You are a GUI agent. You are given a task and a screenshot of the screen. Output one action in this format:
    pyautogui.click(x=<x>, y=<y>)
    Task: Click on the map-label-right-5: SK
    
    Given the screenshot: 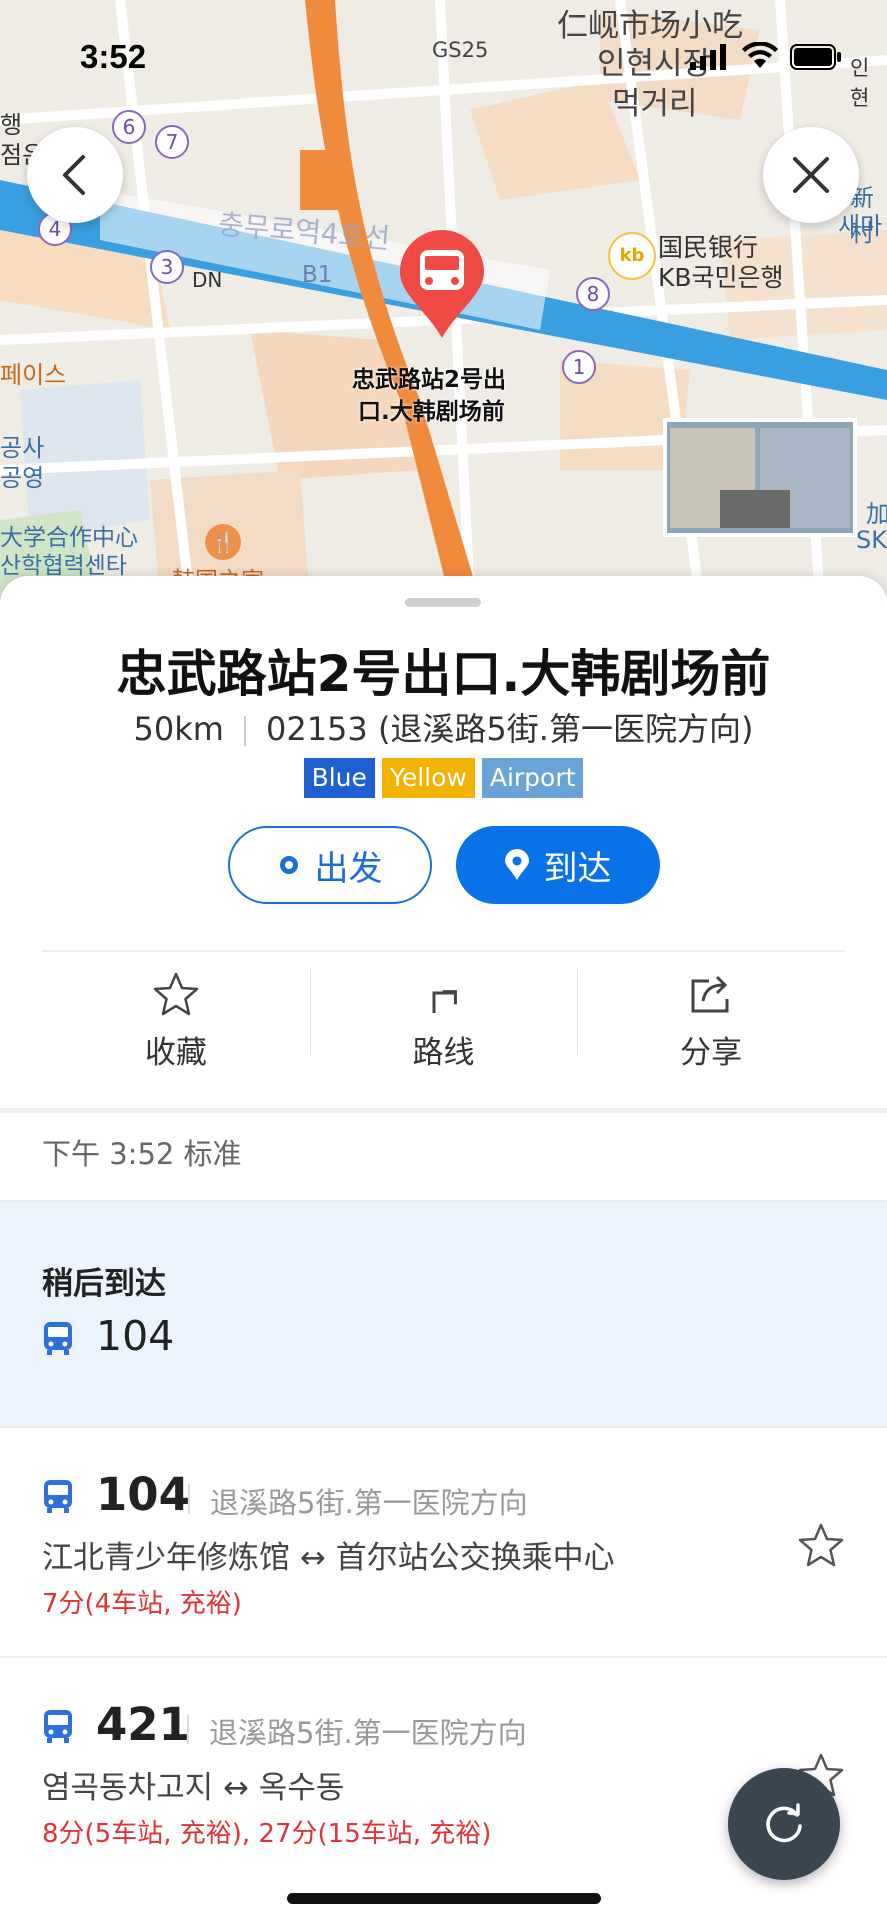 What is the action you would take?
    pyautogui.click(x=871, y=540)
    